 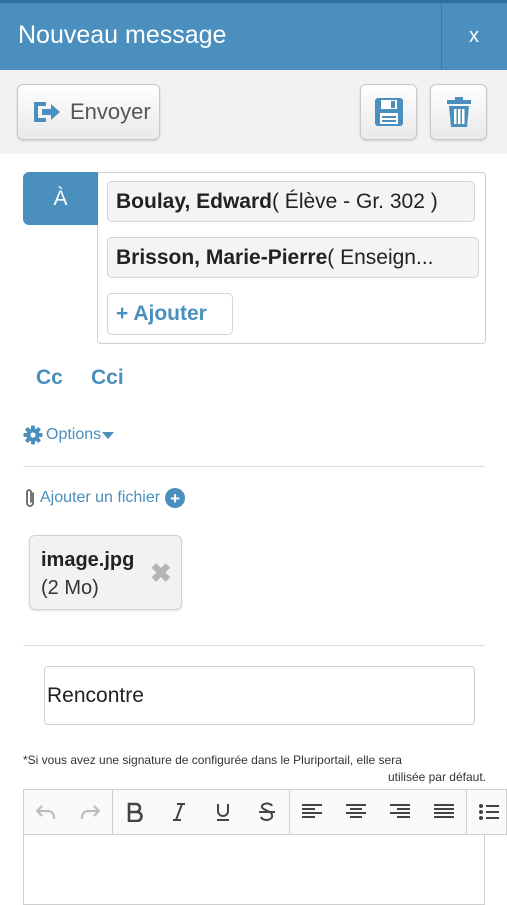 I want to click on justify-button, so click(x=444, y=812).